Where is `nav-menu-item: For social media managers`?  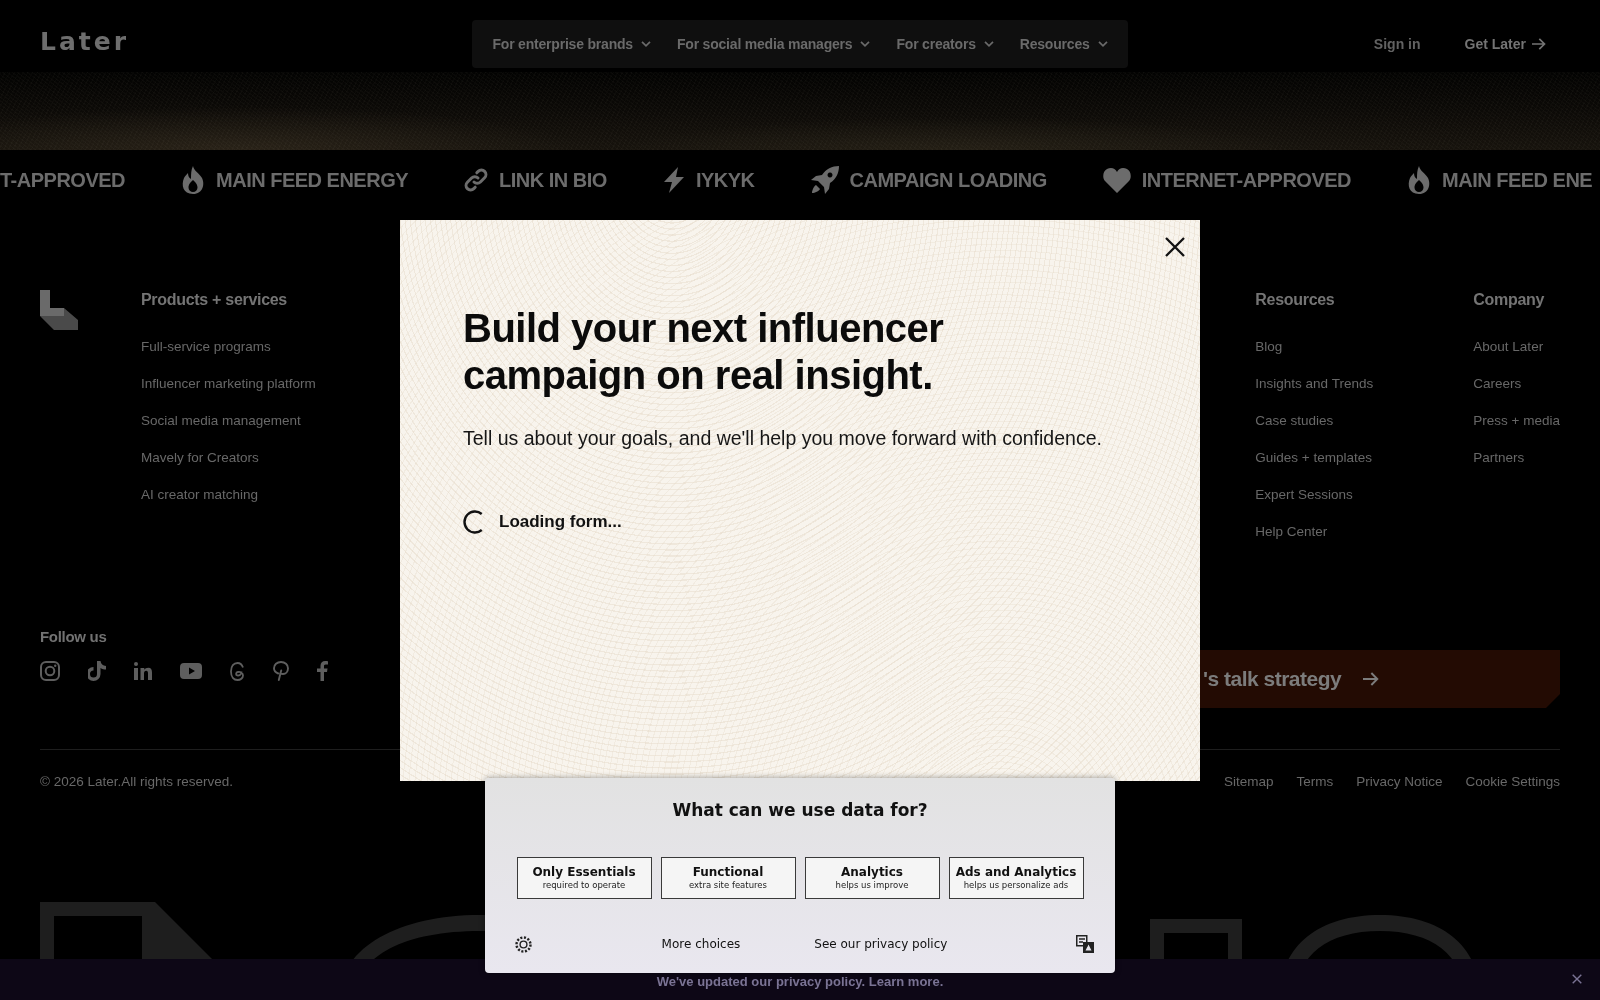
nav-menu-item: For social media managers is located at coordinates (773, 44).